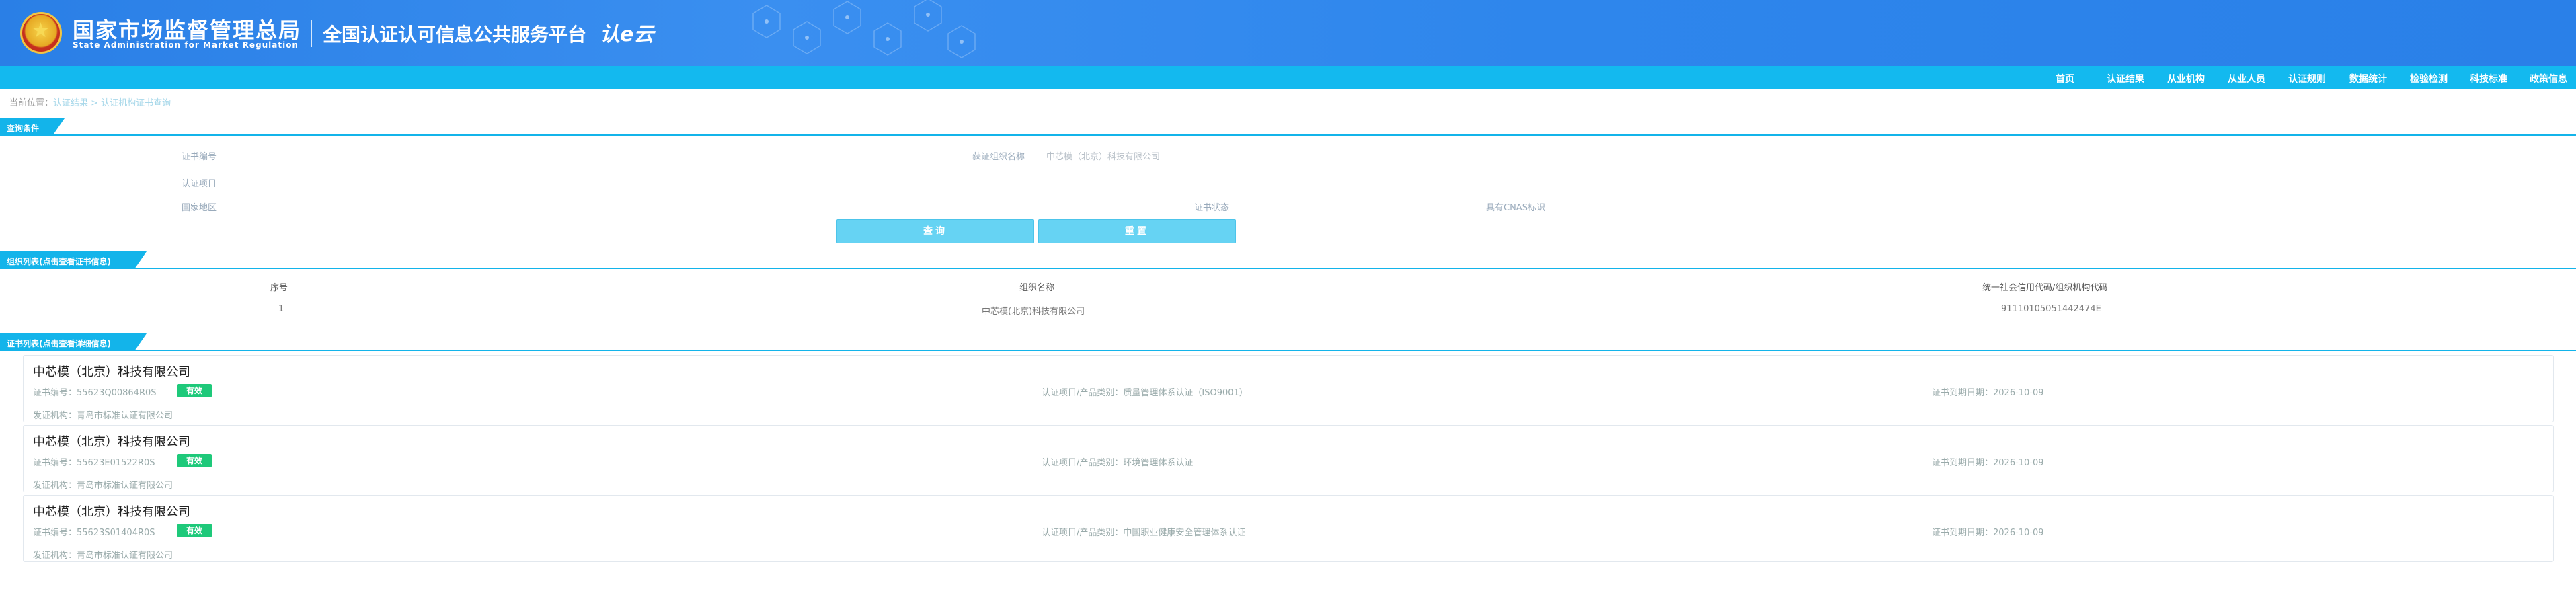 The height and width of the screenshot is (589, 2576). I want to click on header-divider, so click(312, 33).